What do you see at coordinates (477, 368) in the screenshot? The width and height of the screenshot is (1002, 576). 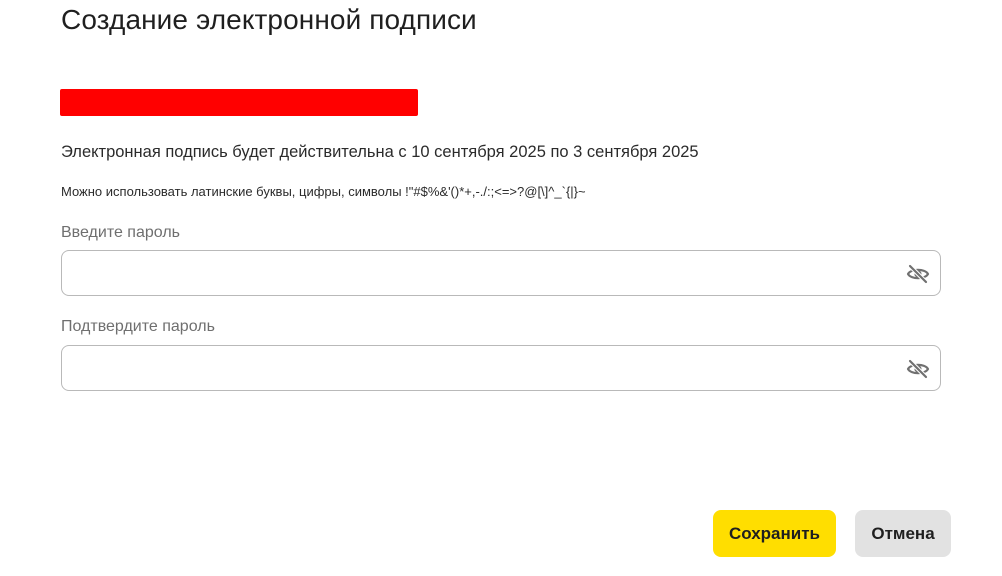 I see `confirm-password-input` at bounding box center [477, 368].